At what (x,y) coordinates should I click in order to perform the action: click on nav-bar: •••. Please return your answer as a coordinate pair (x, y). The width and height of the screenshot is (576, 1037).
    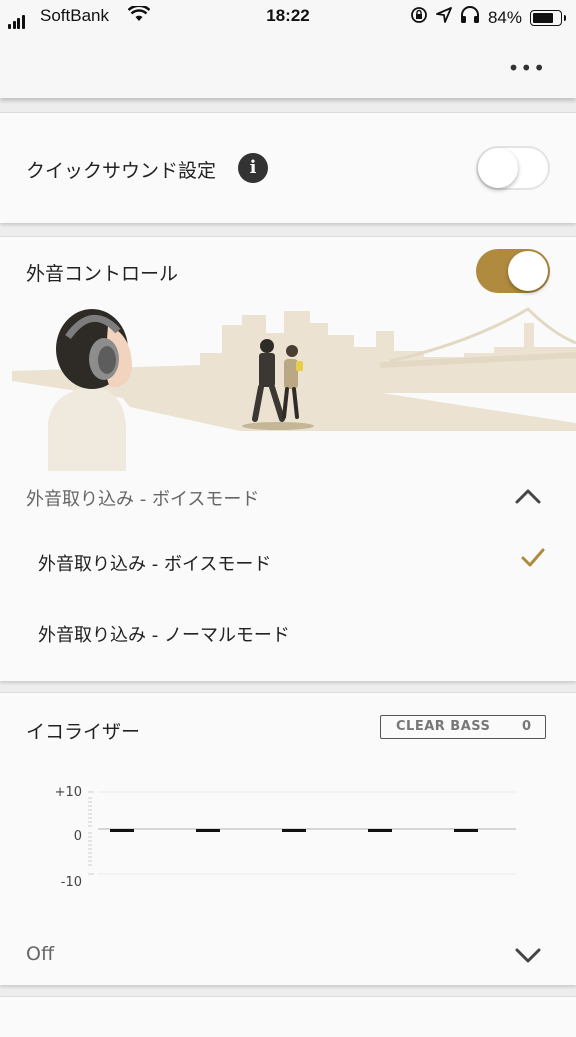
    Looking at the image, I should click on (288, 66).